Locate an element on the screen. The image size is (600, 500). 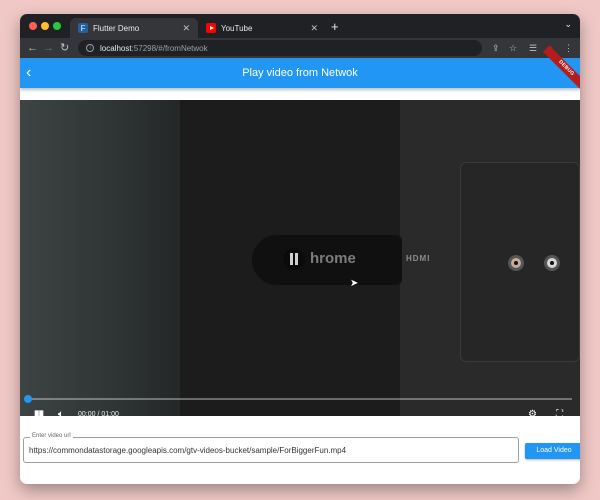
page-title: Play video from Netwok is located at coordinates (300, 73).